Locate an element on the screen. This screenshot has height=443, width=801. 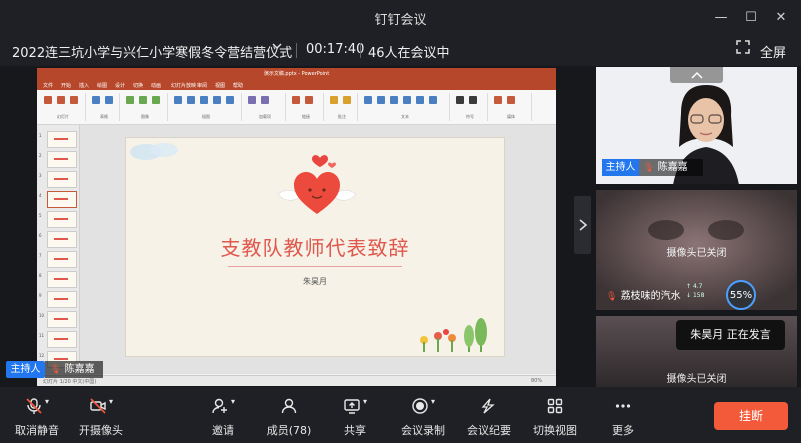
ppt-ribbon-group: 媒体 is located at coordinates (511, 107).